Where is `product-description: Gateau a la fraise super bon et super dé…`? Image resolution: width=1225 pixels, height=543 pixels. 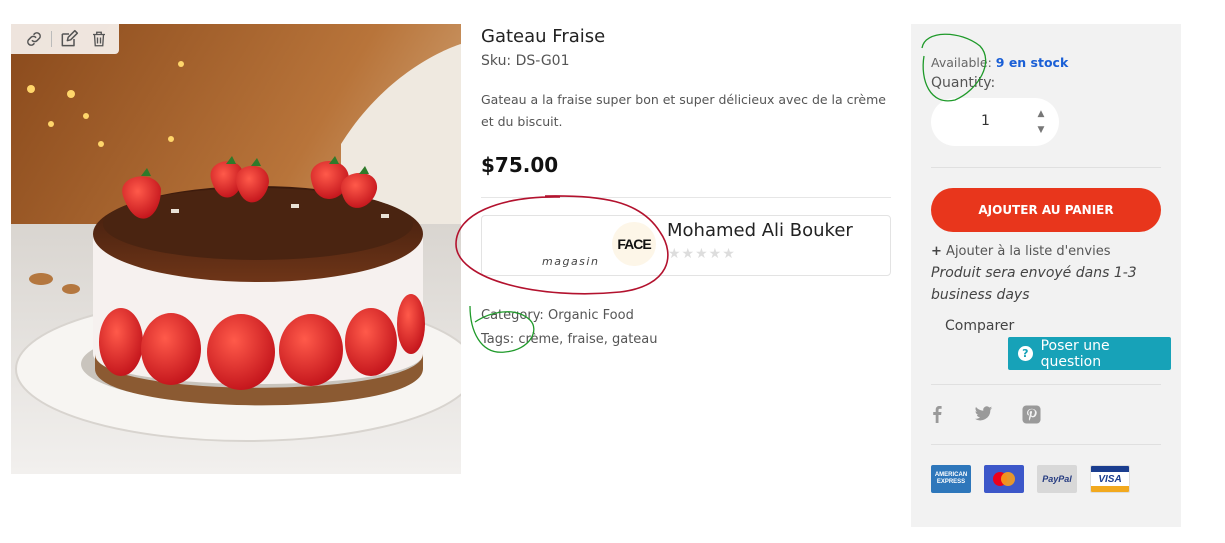
product-description: Gateau a la fraise super bon et super dé… is located at coordinates (683, 110).